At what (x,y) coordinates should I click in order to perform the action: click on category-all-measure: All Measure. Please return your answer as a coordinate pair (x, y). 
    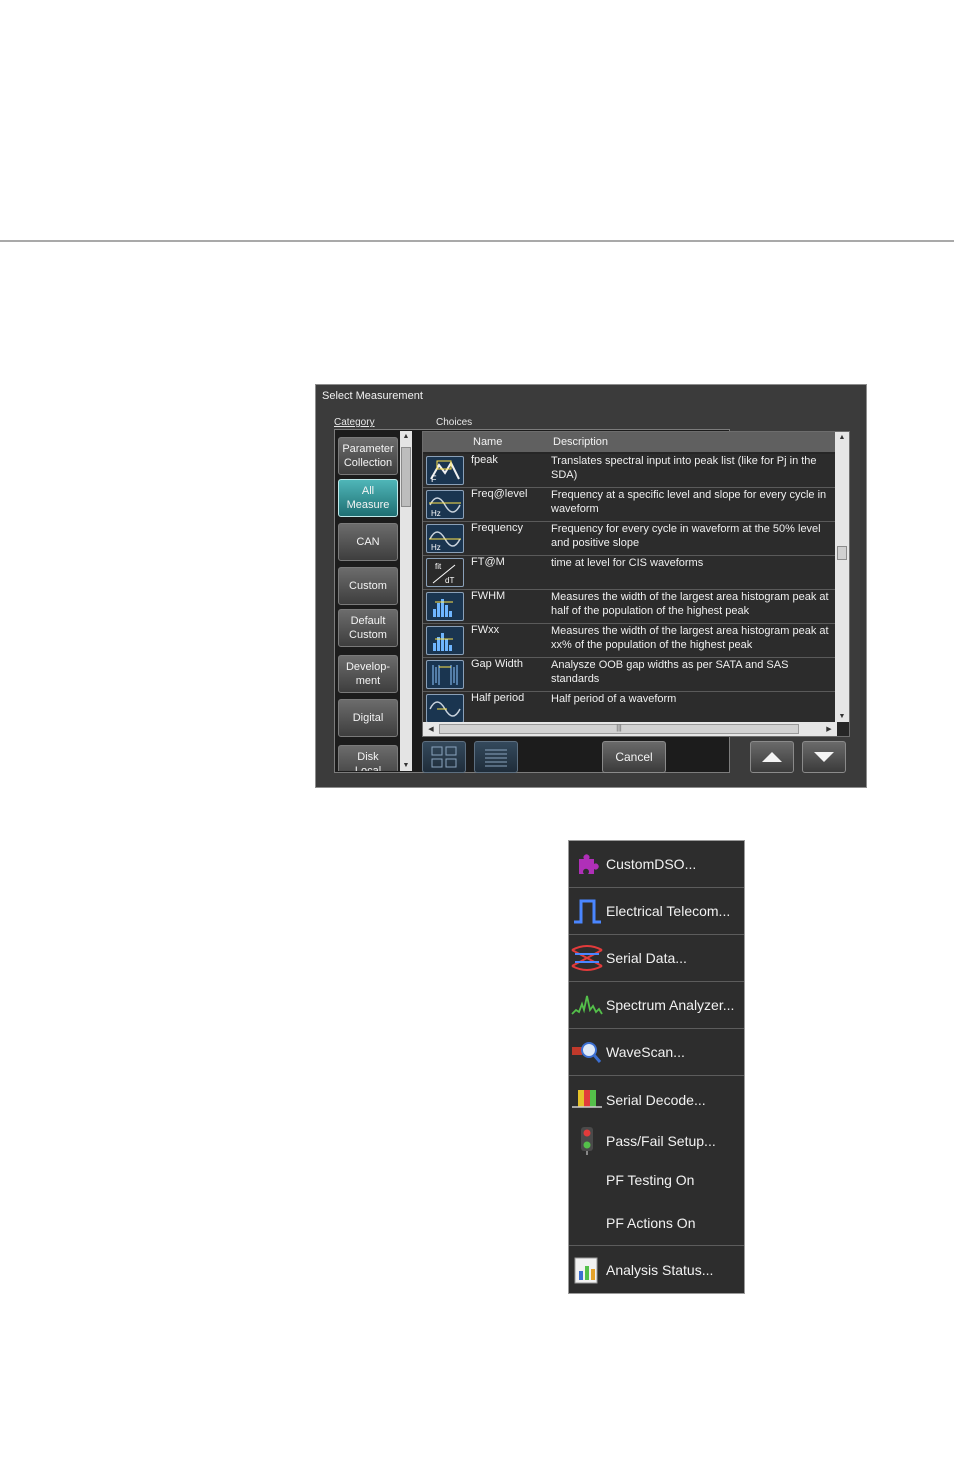
    Looking at the image, I should click on (368, 498).